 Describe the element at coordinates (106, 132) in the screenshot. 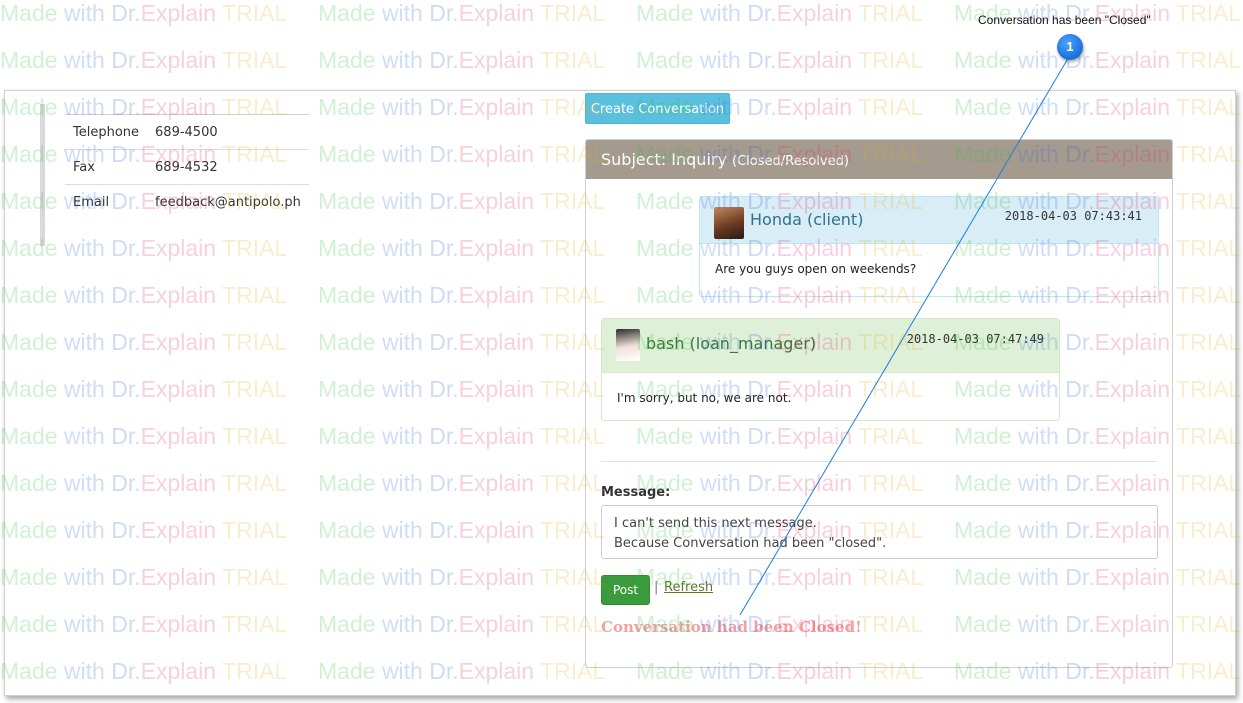

I see `contact-label: Telephone` at that location.